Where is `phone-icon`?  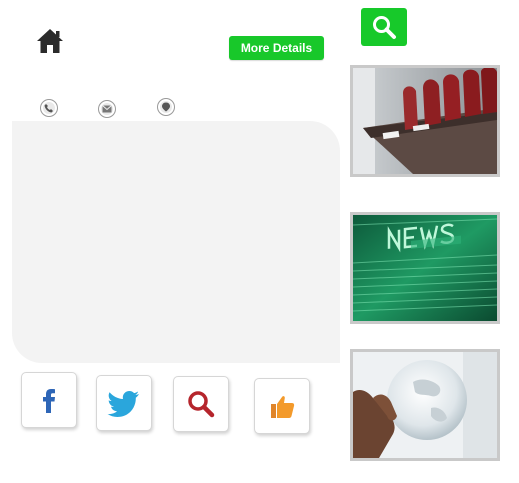 phone-icon is located at coordinates (49, 108).